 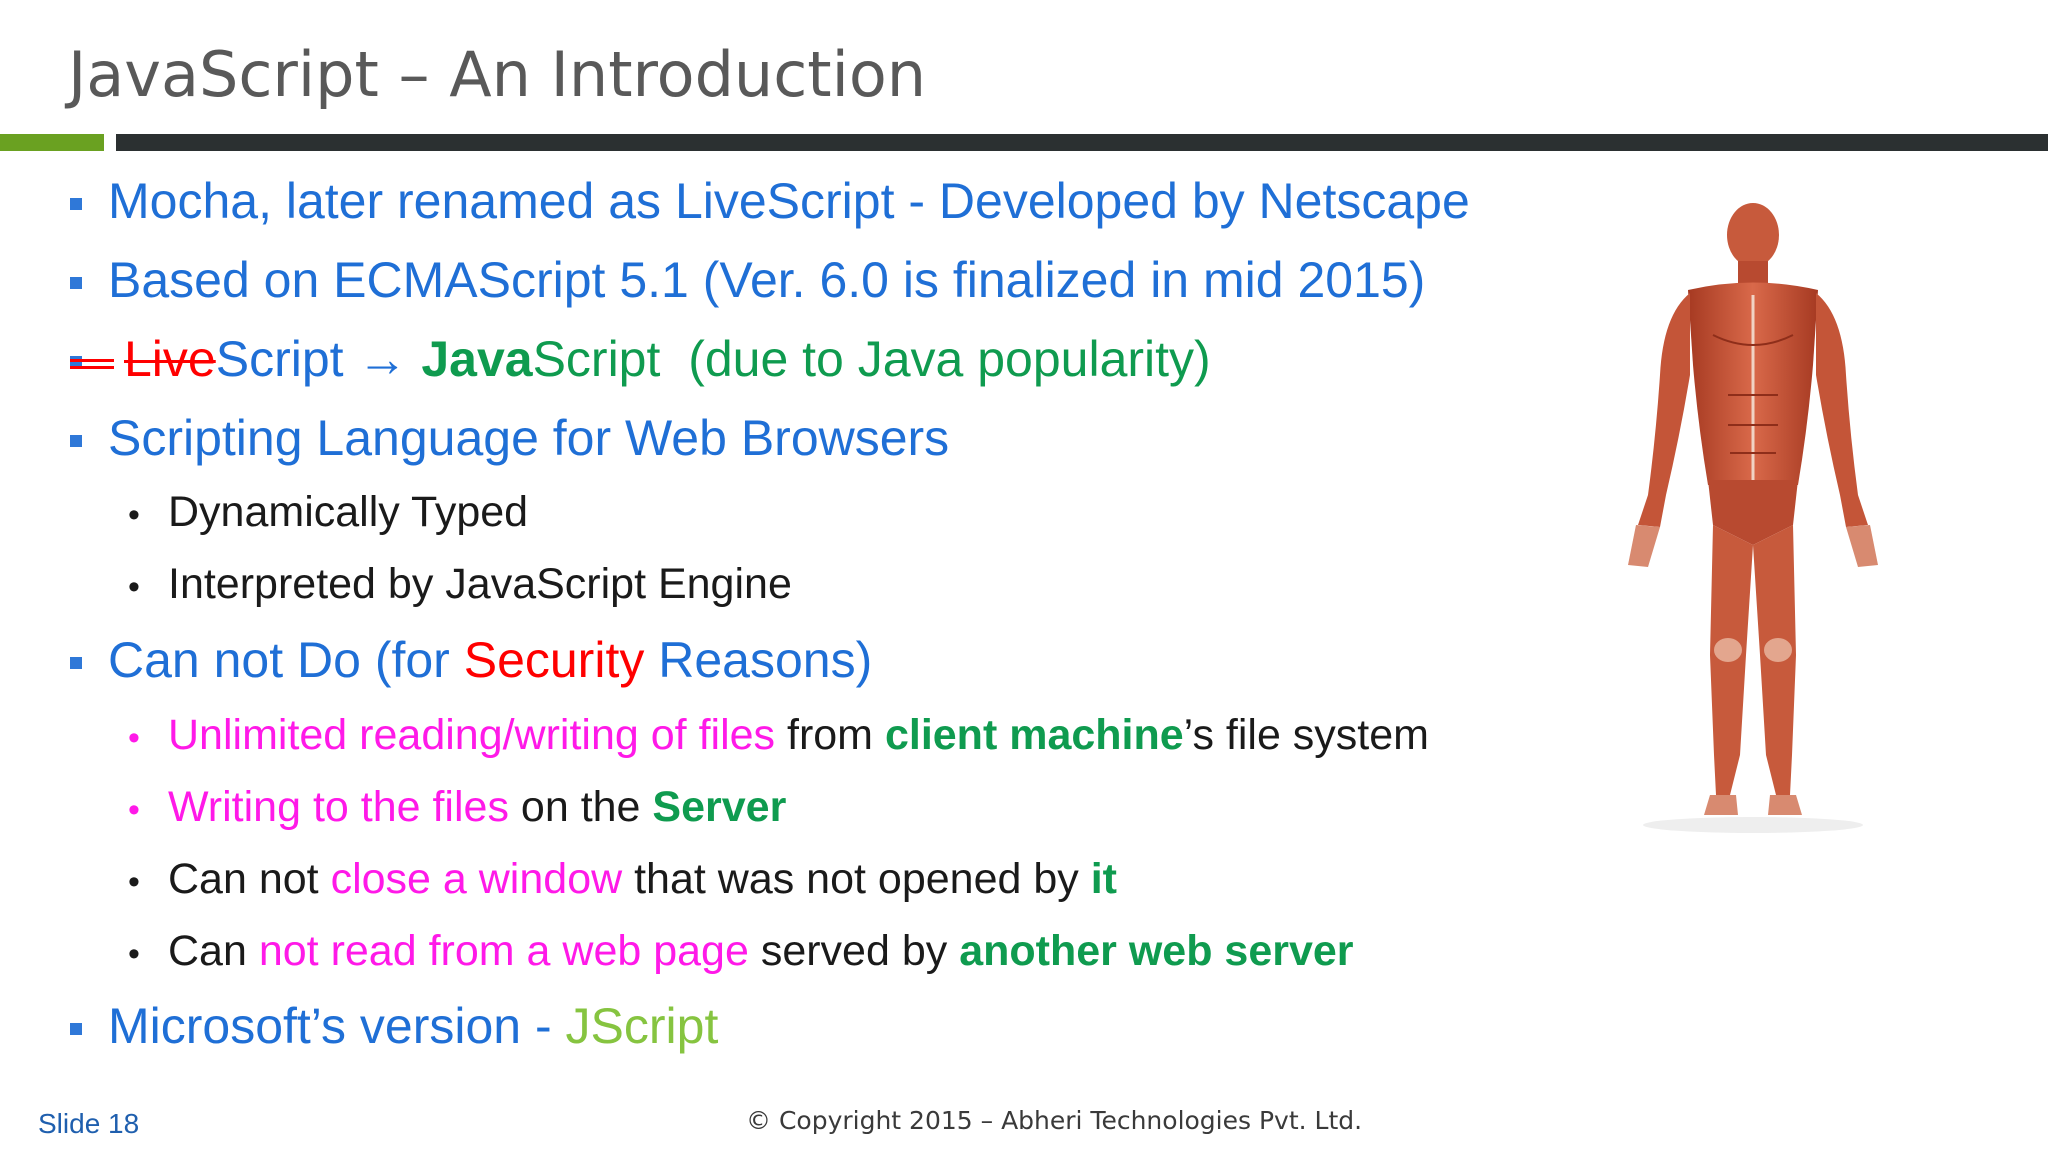 What do you see at coordinates (490, 660) in the screenshot?
I see `bullet-can-not-do: Can not Do (for Security Reasons)` at bounding box center [490, 660].